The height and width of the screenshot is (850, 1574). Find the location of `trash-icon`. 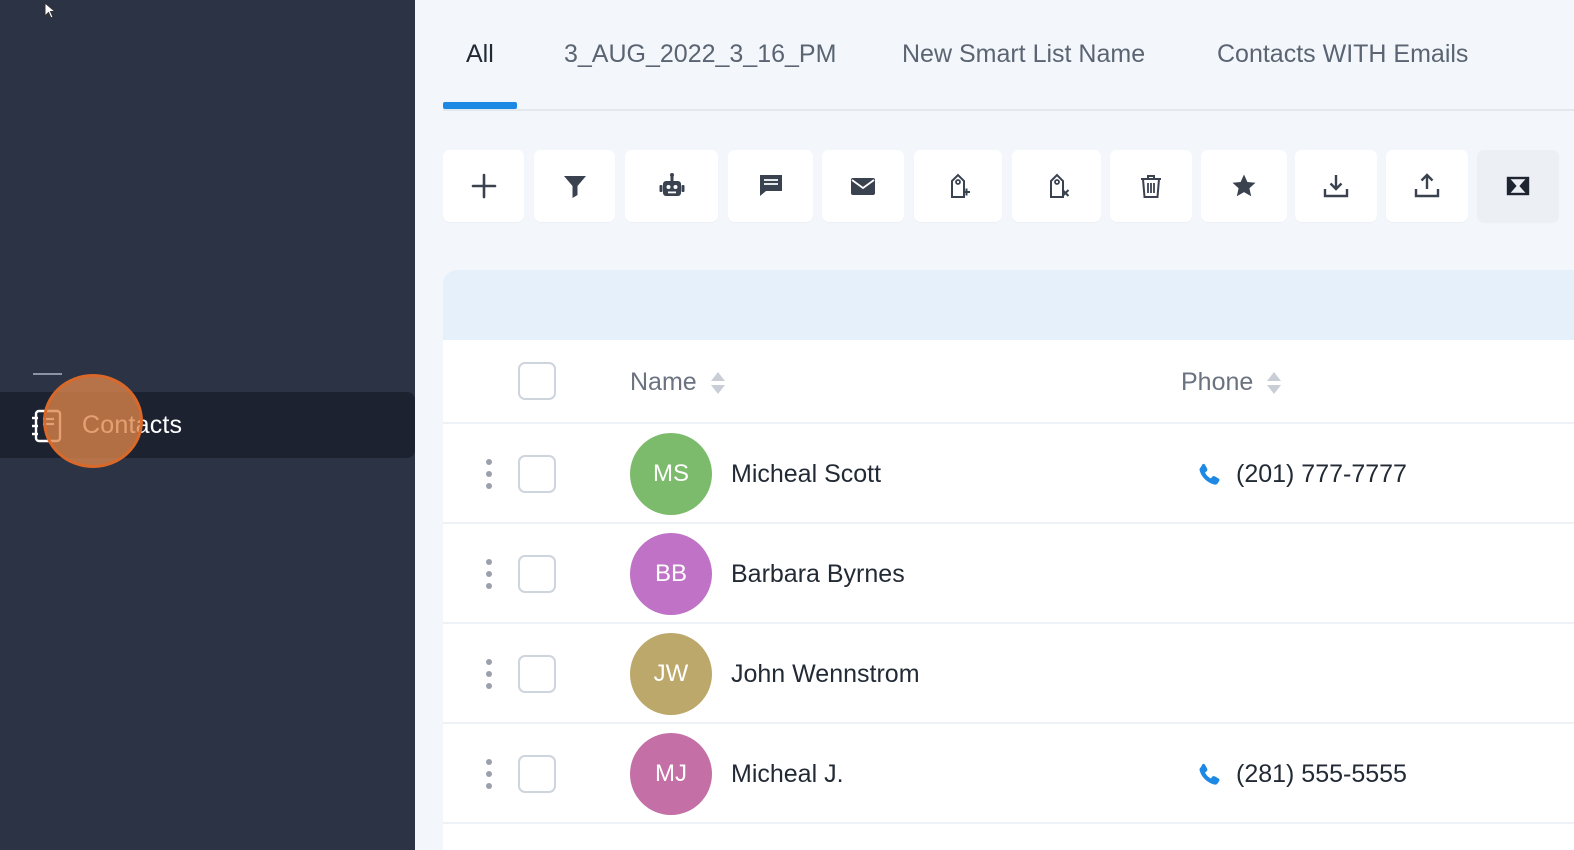

trash-icon is located at coordinates (1151, 186).